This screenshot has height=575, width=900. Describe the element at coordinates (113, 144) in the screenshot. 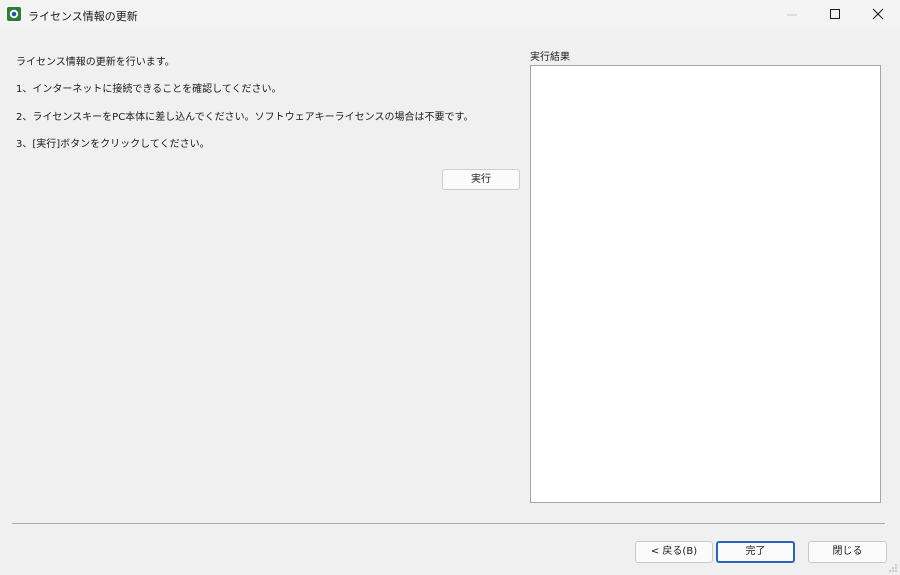

I see `step-3-text: 3、[実行]ボタンをクリックしてください。` at that location.